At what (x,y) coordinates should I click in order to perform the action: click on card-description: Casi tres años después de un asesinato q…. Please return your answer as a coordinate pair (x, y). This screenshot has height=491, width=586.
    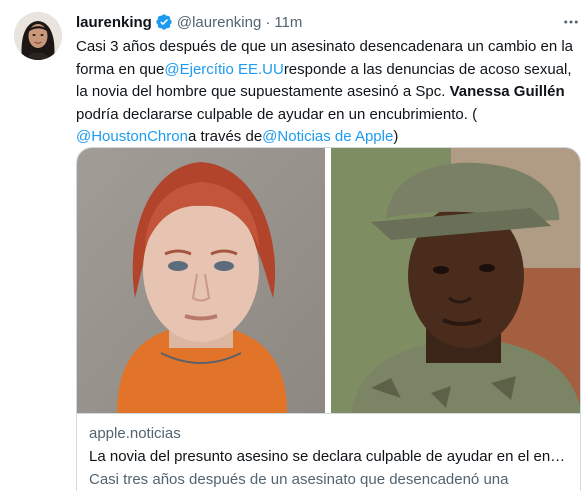
    Looking at the image, I should click on (299, 479).